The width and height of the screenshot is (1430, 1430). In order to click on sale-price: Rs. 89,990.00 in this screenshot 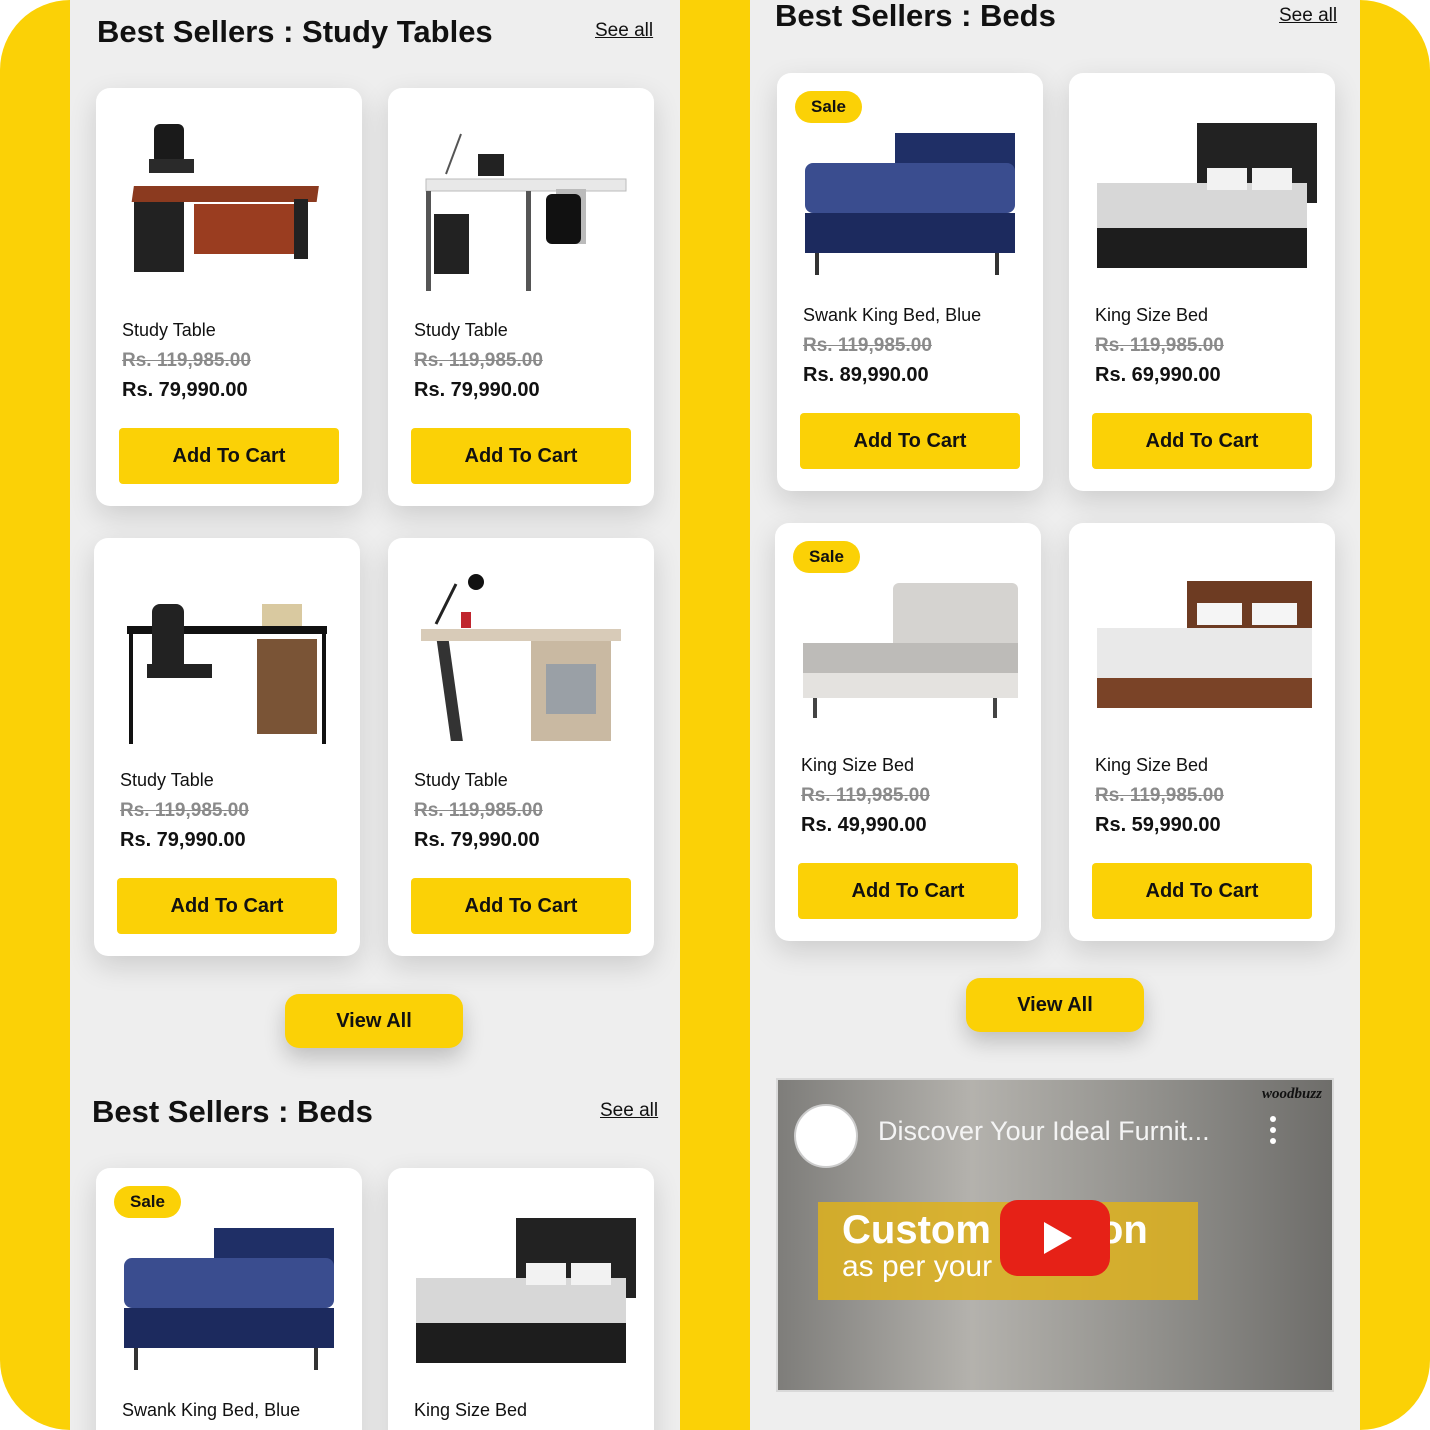, I will do `click(866, 375)`.